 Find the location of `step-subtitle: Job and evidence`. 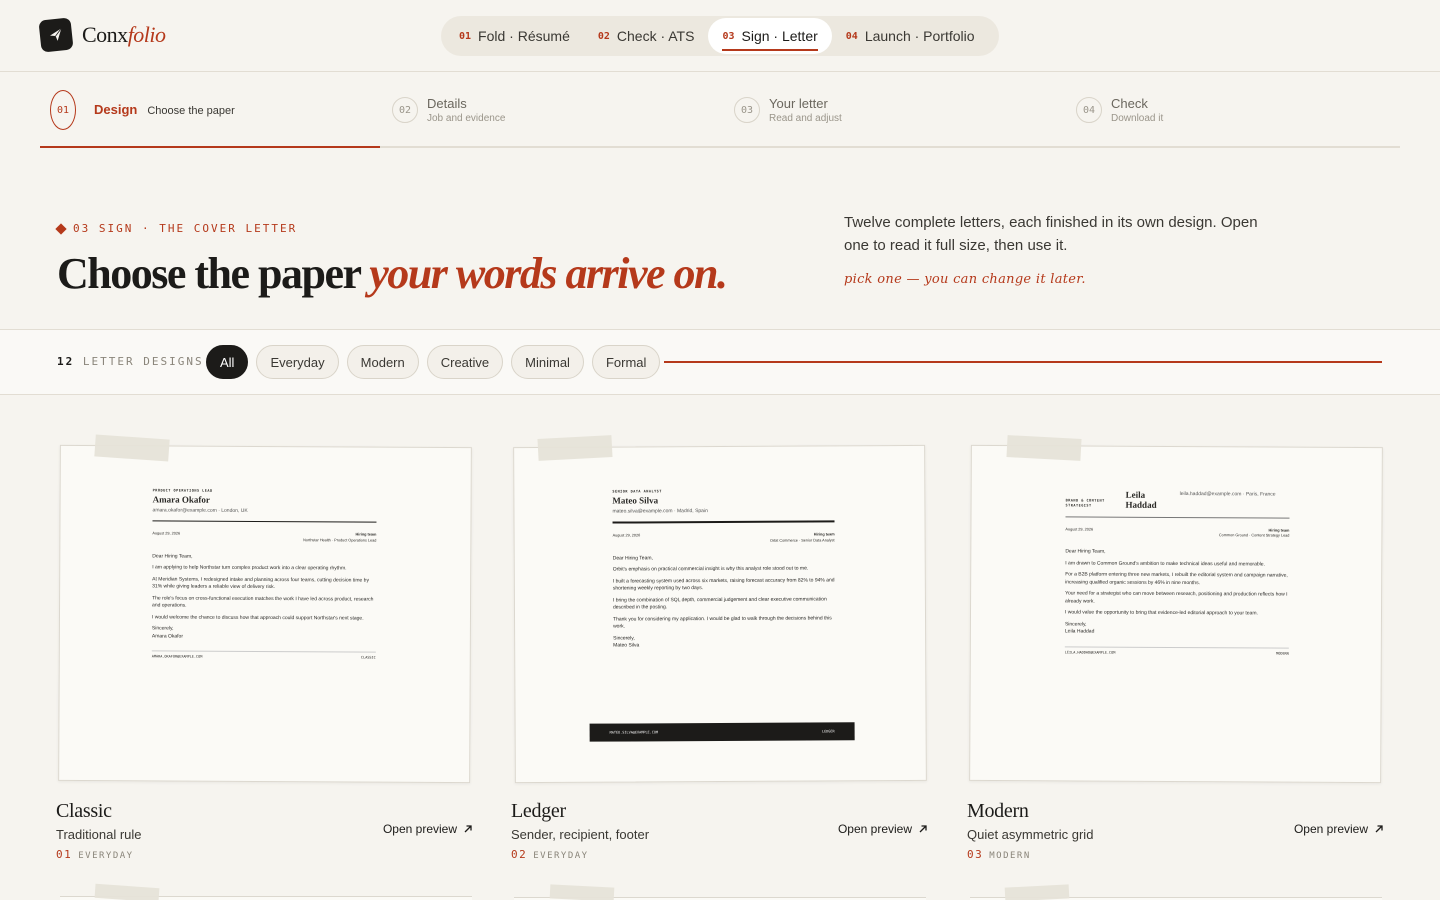

step-subtitle: Job and evidence is located at coordinates (466, 118).